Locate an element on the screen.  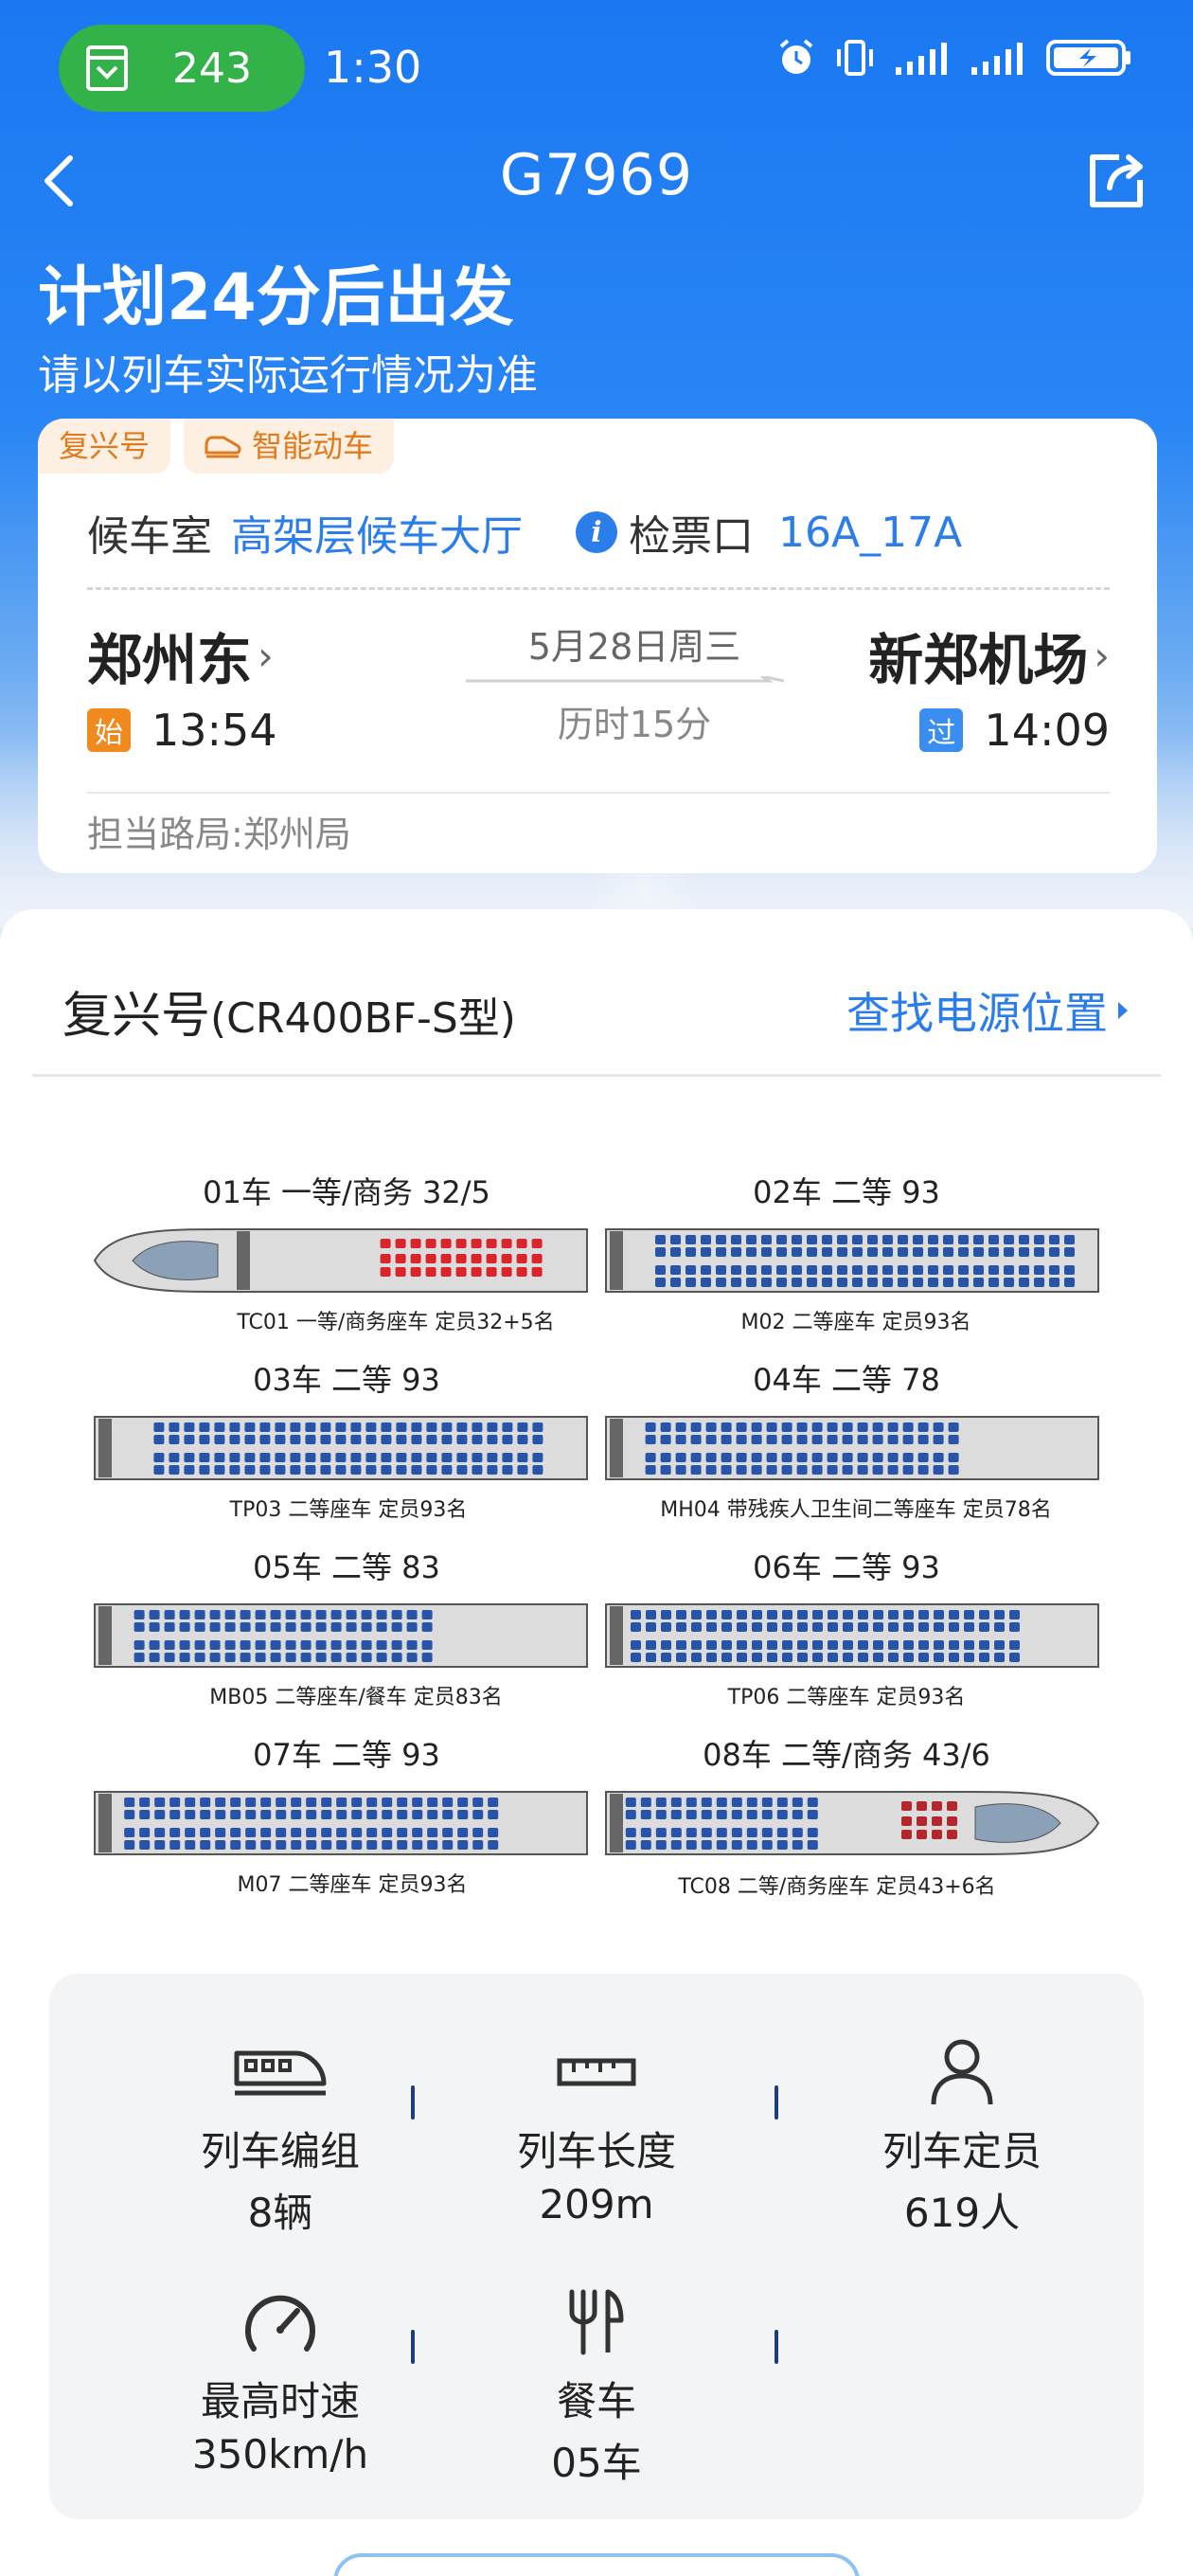
from-station: 郑州东 › is located at coordinates (180, 655).